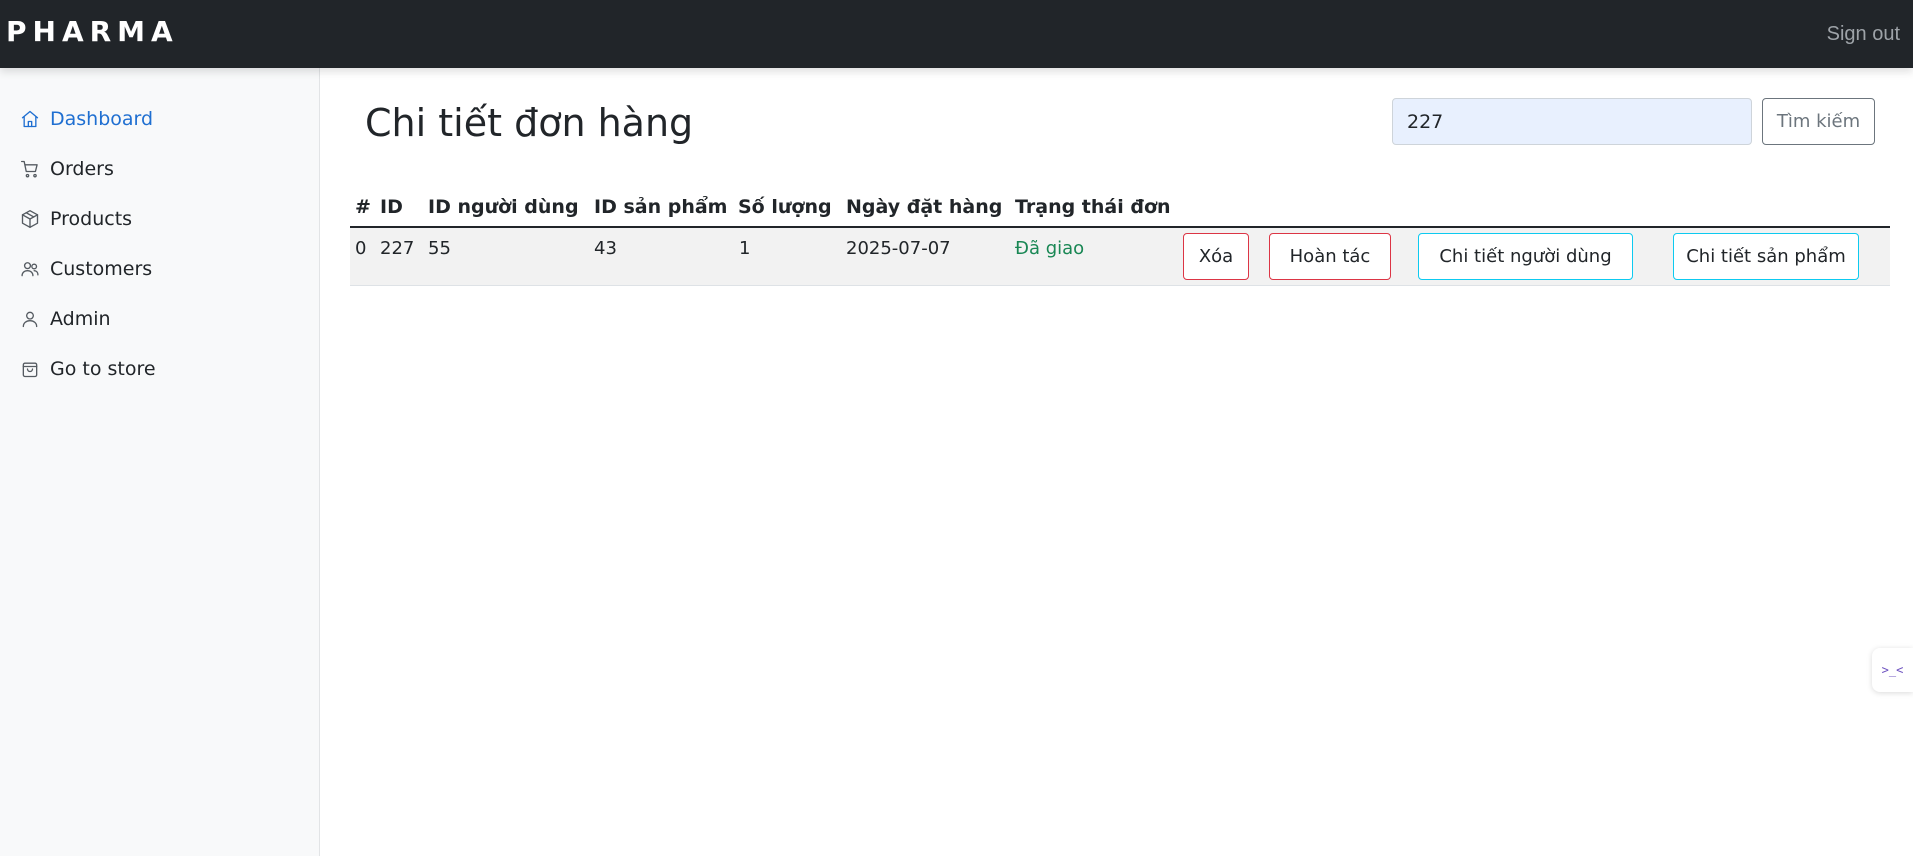 The image size is (1913, 856). Describe the element at coordinates (397, 248) in the screenshot. I see `cell-id: 227` at that location.